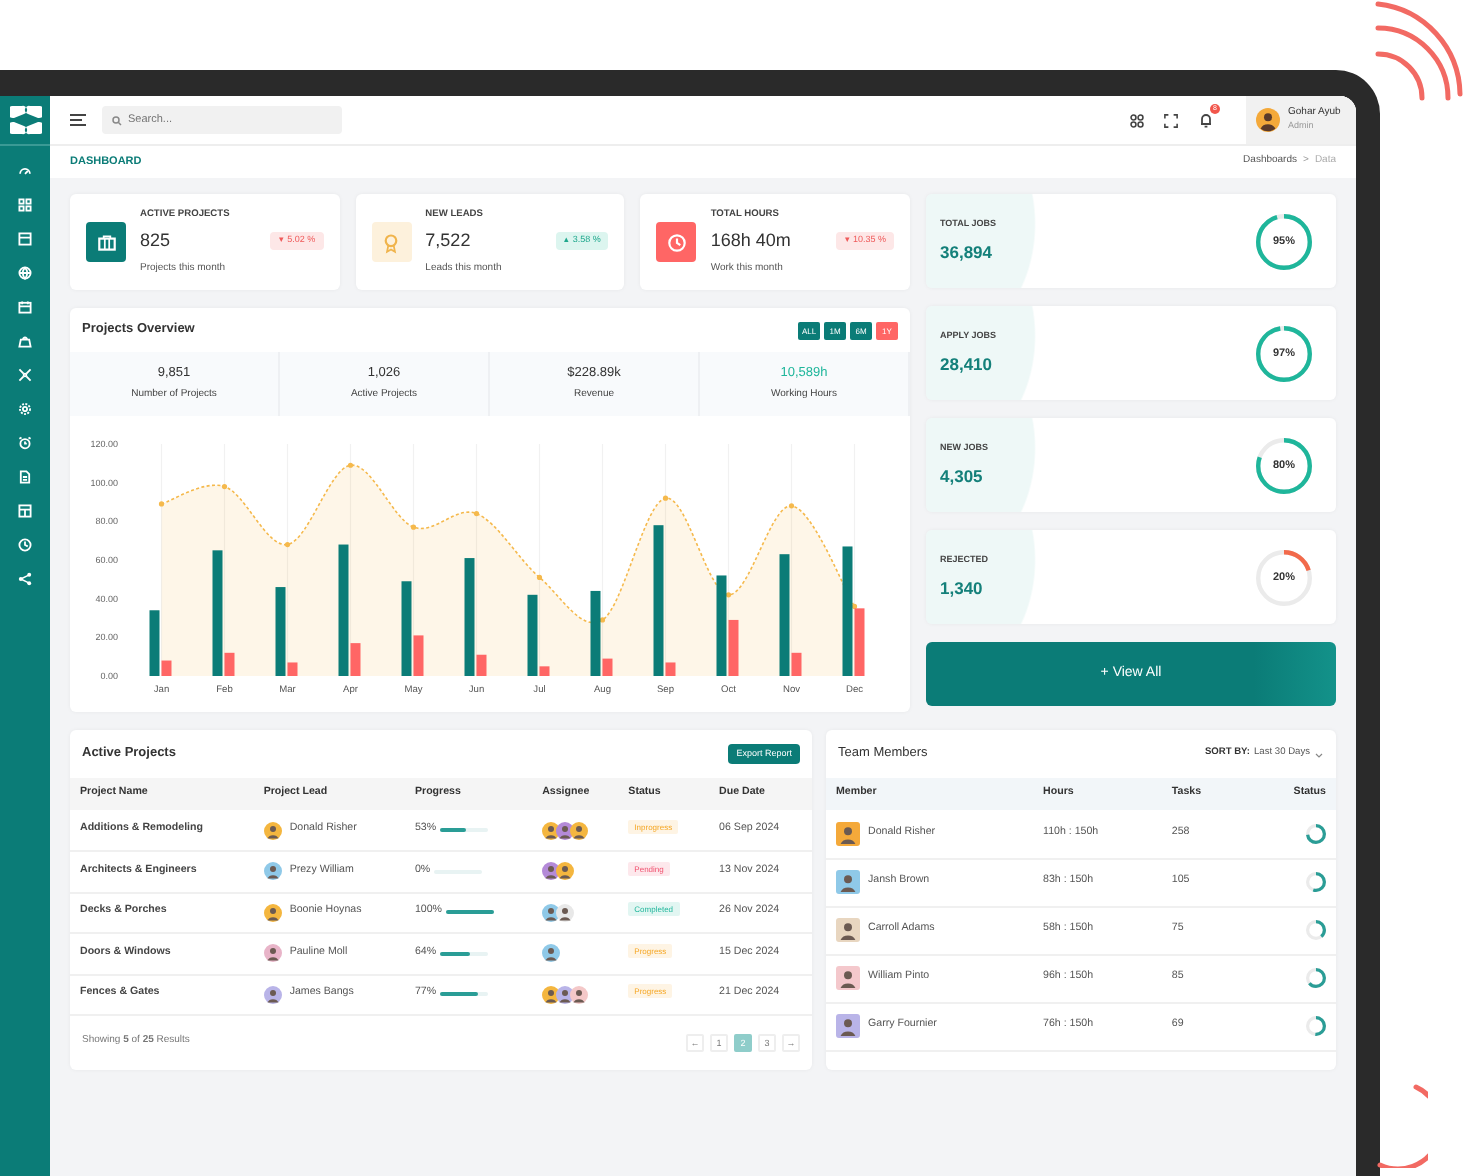 The height and width of the screenshot is (1176, 1464). I want to click on window-icon, so click(25, 239).